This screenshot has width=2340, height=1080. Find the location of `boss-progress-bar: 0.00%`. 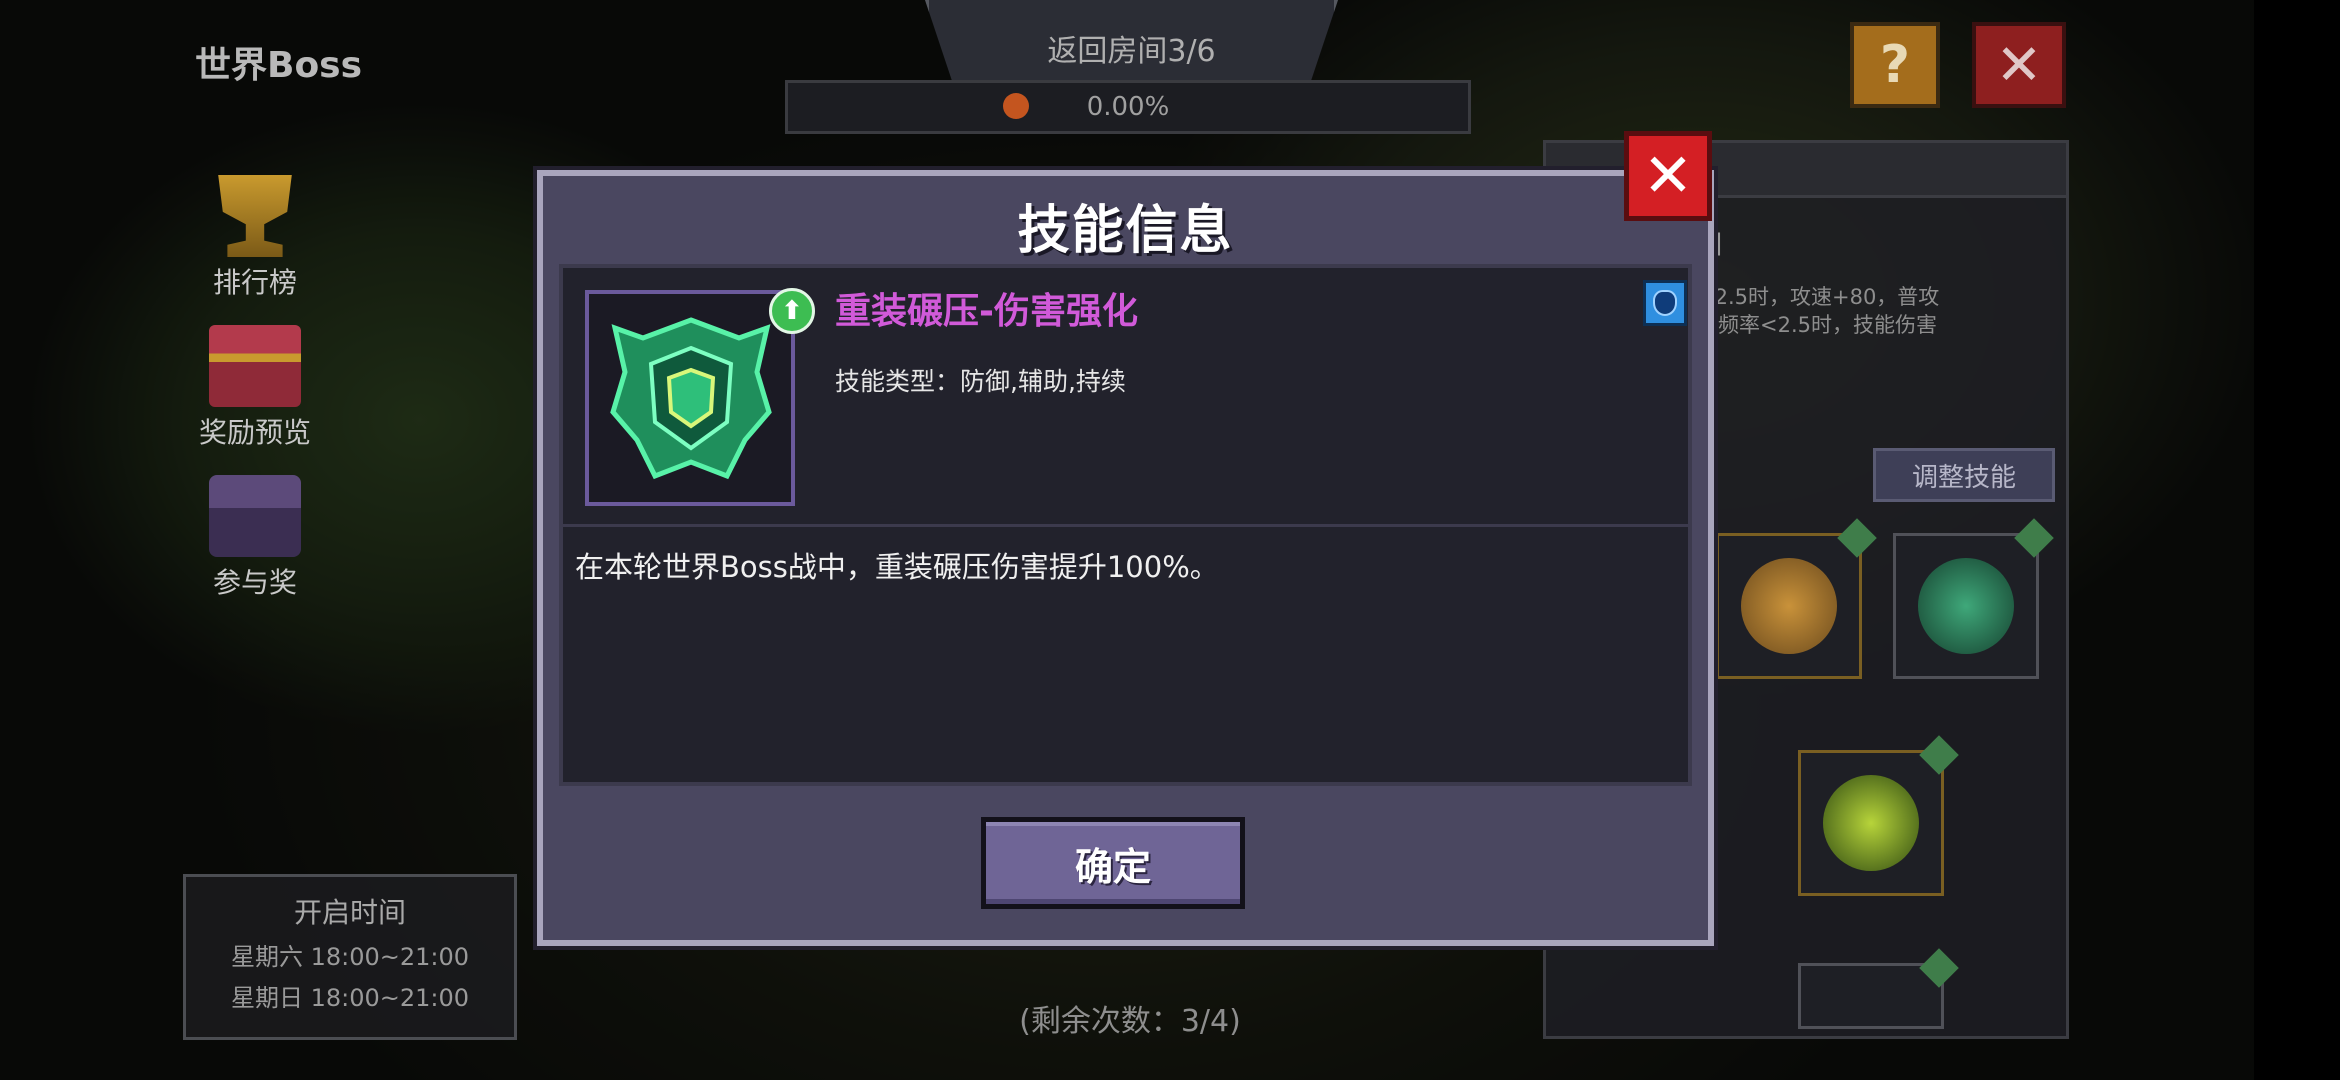

boss-progress-bar: 0.00% is located at coordinates (1128, 107).